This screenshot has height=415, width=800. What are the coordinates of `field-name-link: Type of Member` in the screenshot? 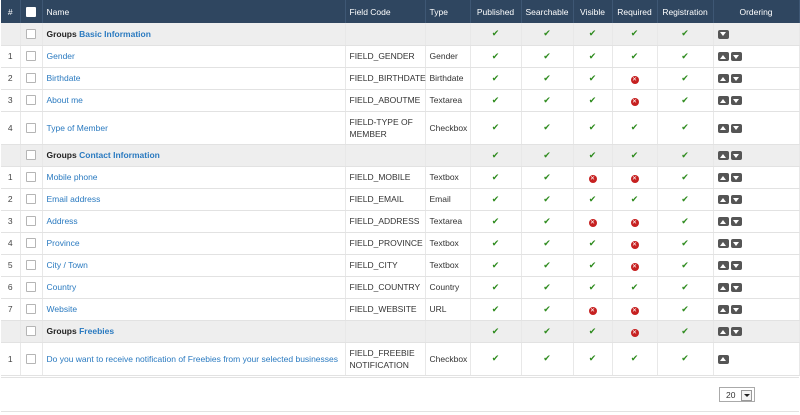 It's located at (77, 128).